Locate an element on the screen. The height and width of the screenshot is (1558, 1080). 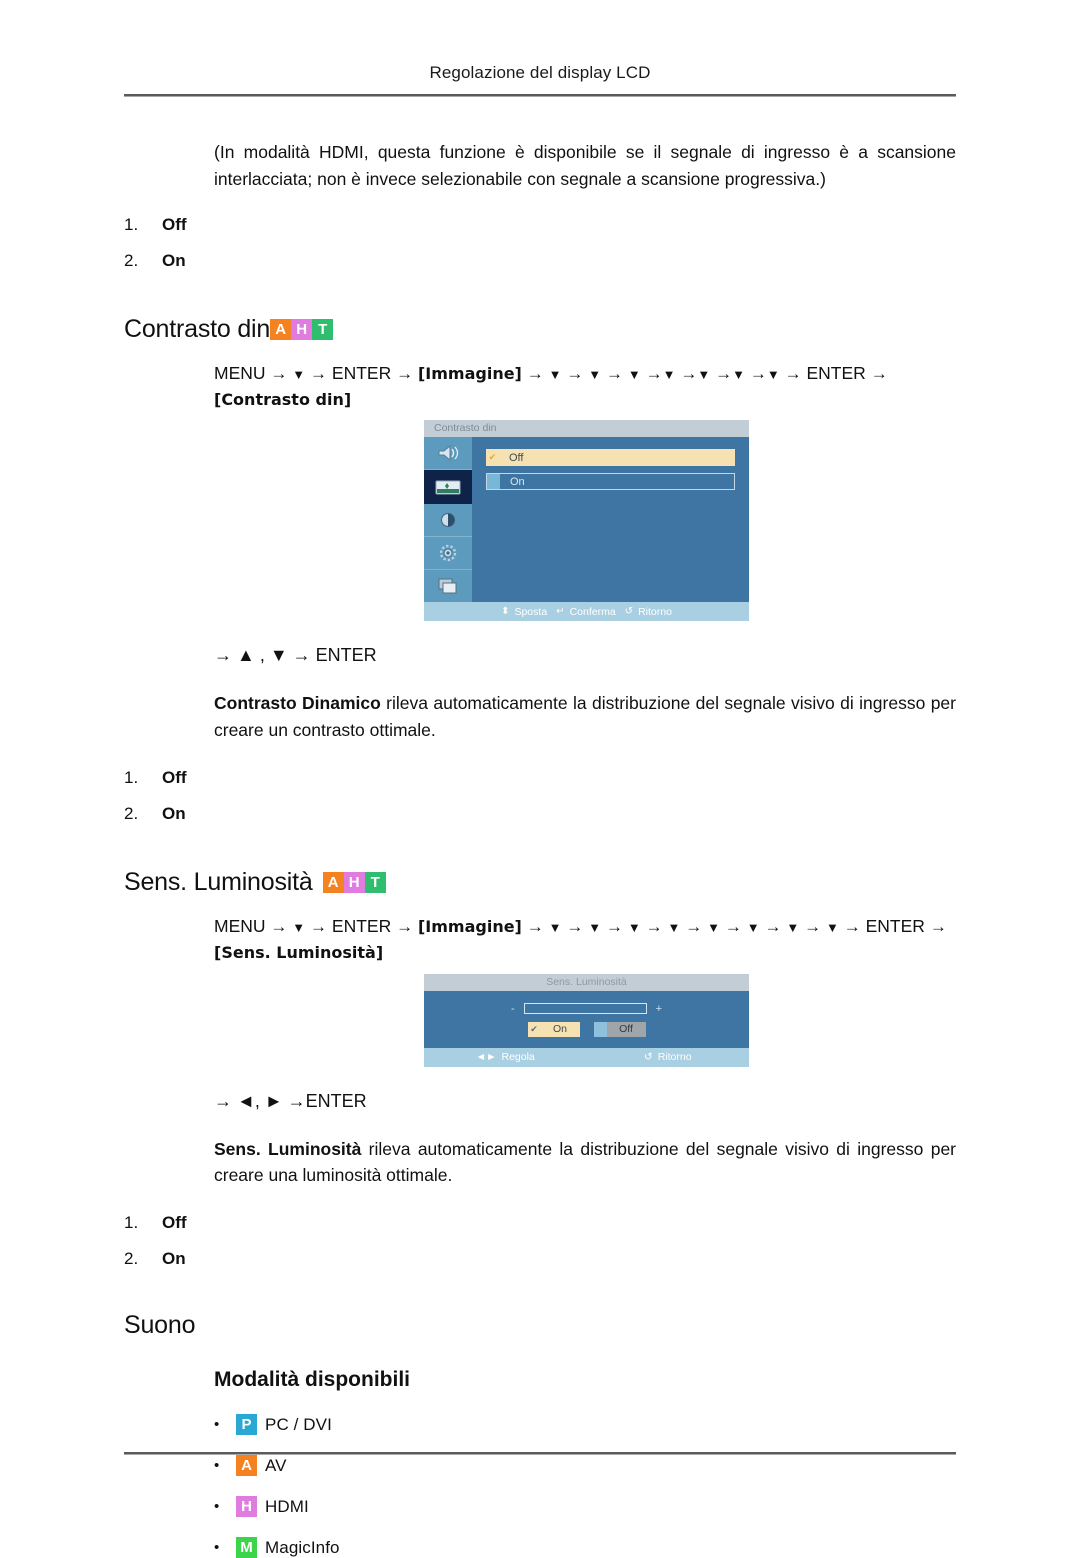
setup-icon is located at coordinates (448, 554).